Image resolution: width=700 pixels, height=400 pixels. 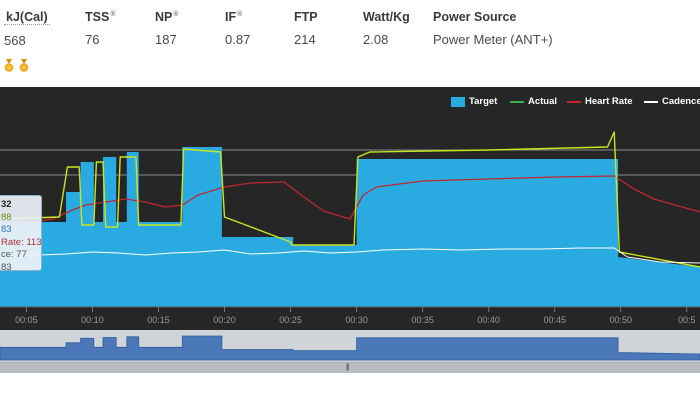 I want to click on stat-mark-tss: ®, so click(x=113, y=14).